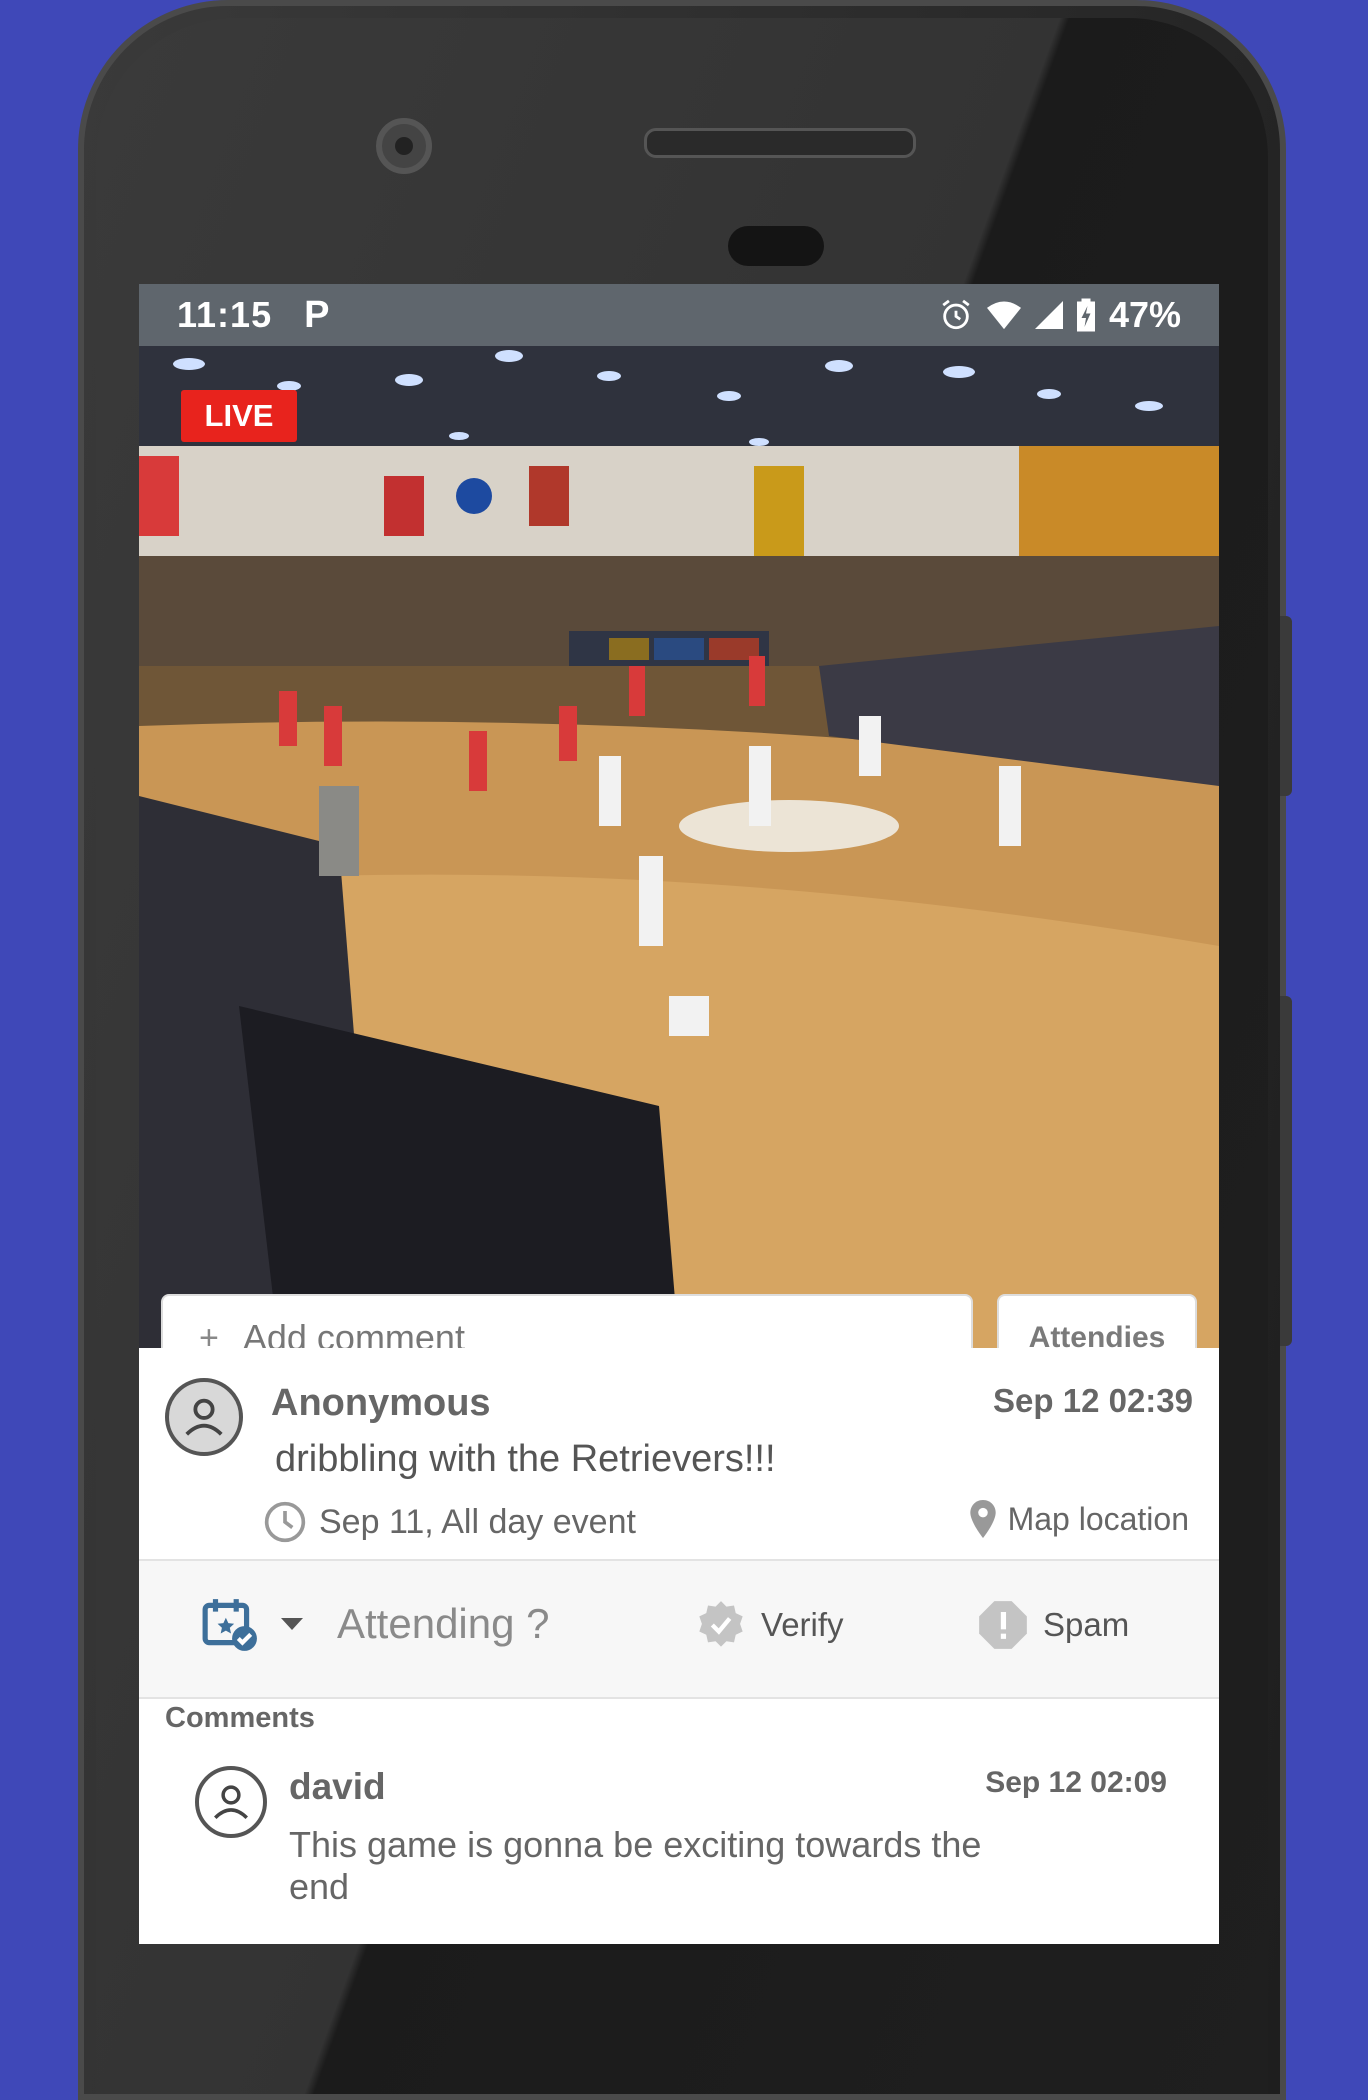 Image resolution: width=1368 pixels, height=2100 pixels. What do you see at coordinates (337, 1786) in the screenshot?
I see `comment-author: david` at bounding box center [337, 1786].